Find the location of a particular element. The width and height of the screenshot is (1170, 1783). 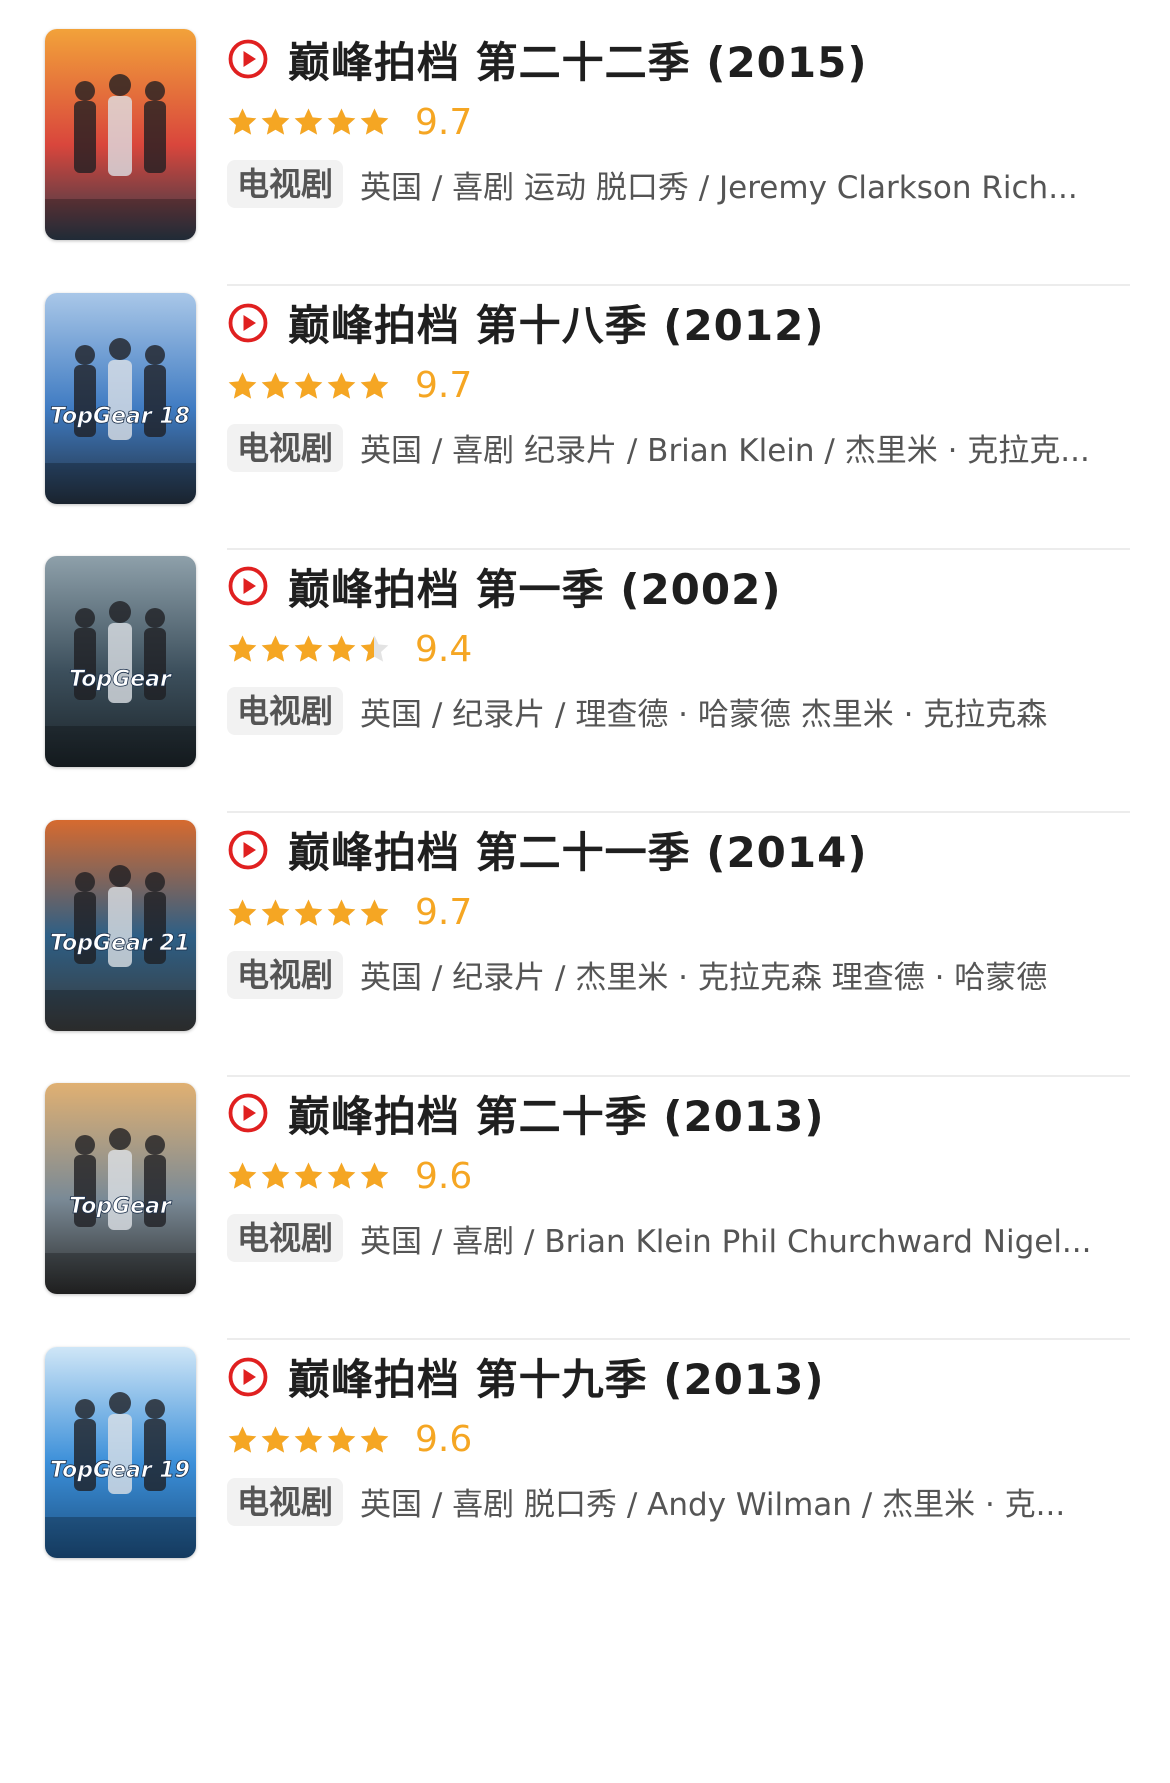

poster-image: TopGear 21 is located at coordinates (120, 925).